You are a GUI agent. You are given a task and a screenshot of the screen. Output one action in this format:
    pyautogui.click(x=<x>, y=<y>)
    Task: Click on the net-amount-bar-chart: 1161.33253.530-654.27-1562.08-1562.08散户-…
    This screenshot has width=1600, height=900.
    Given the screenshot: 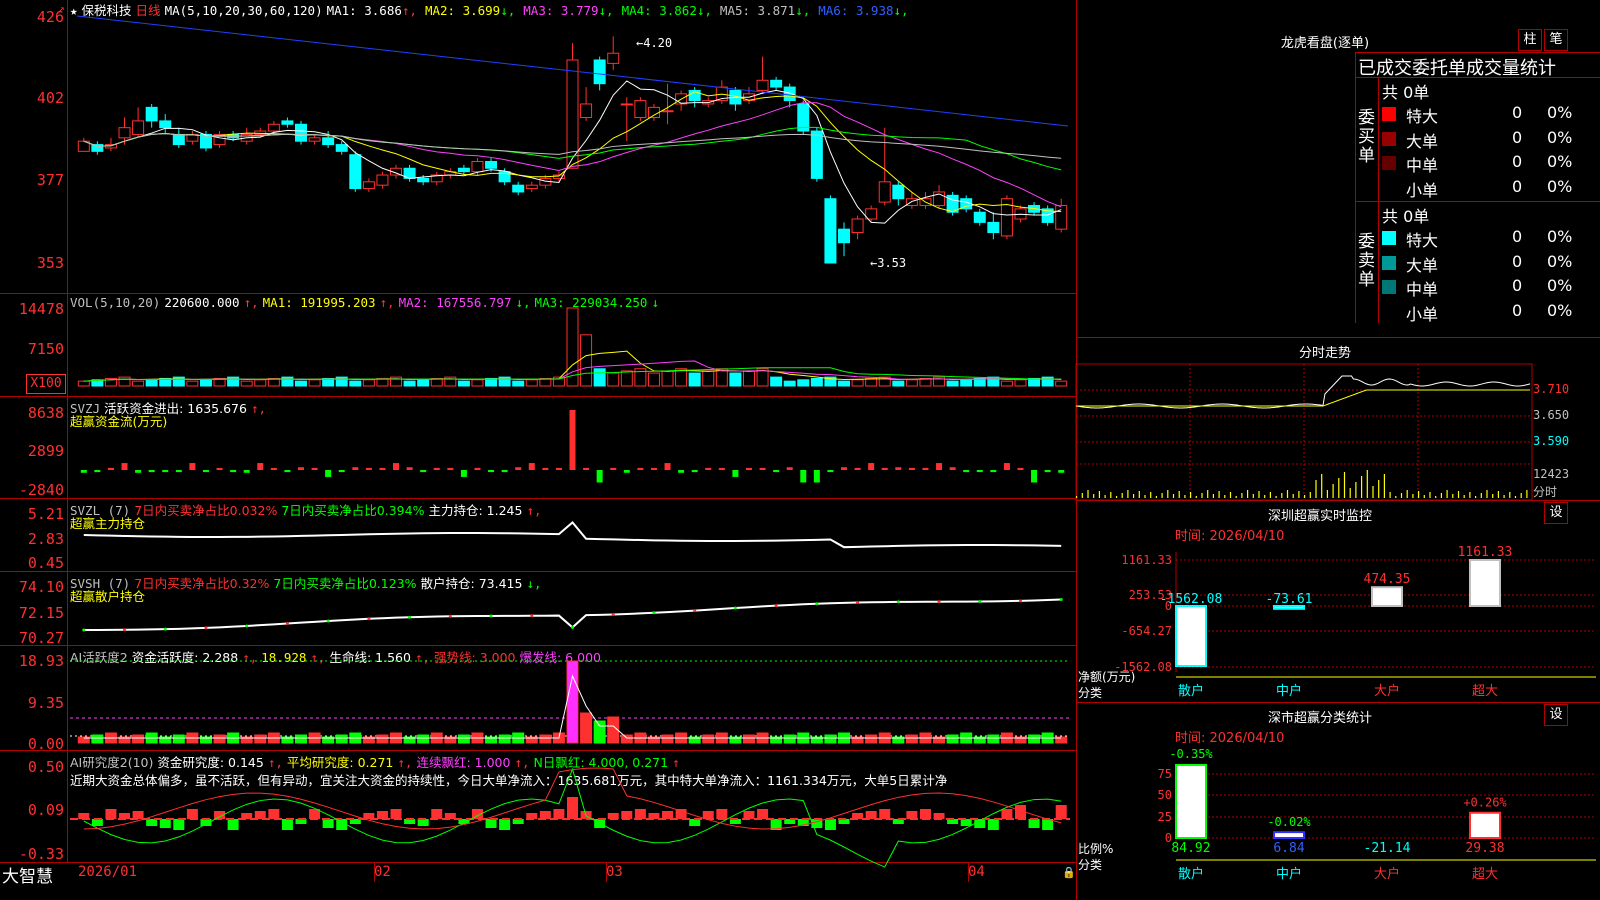 What is the action you would take?
    pyautogui.click(x=1355, y=622)
    